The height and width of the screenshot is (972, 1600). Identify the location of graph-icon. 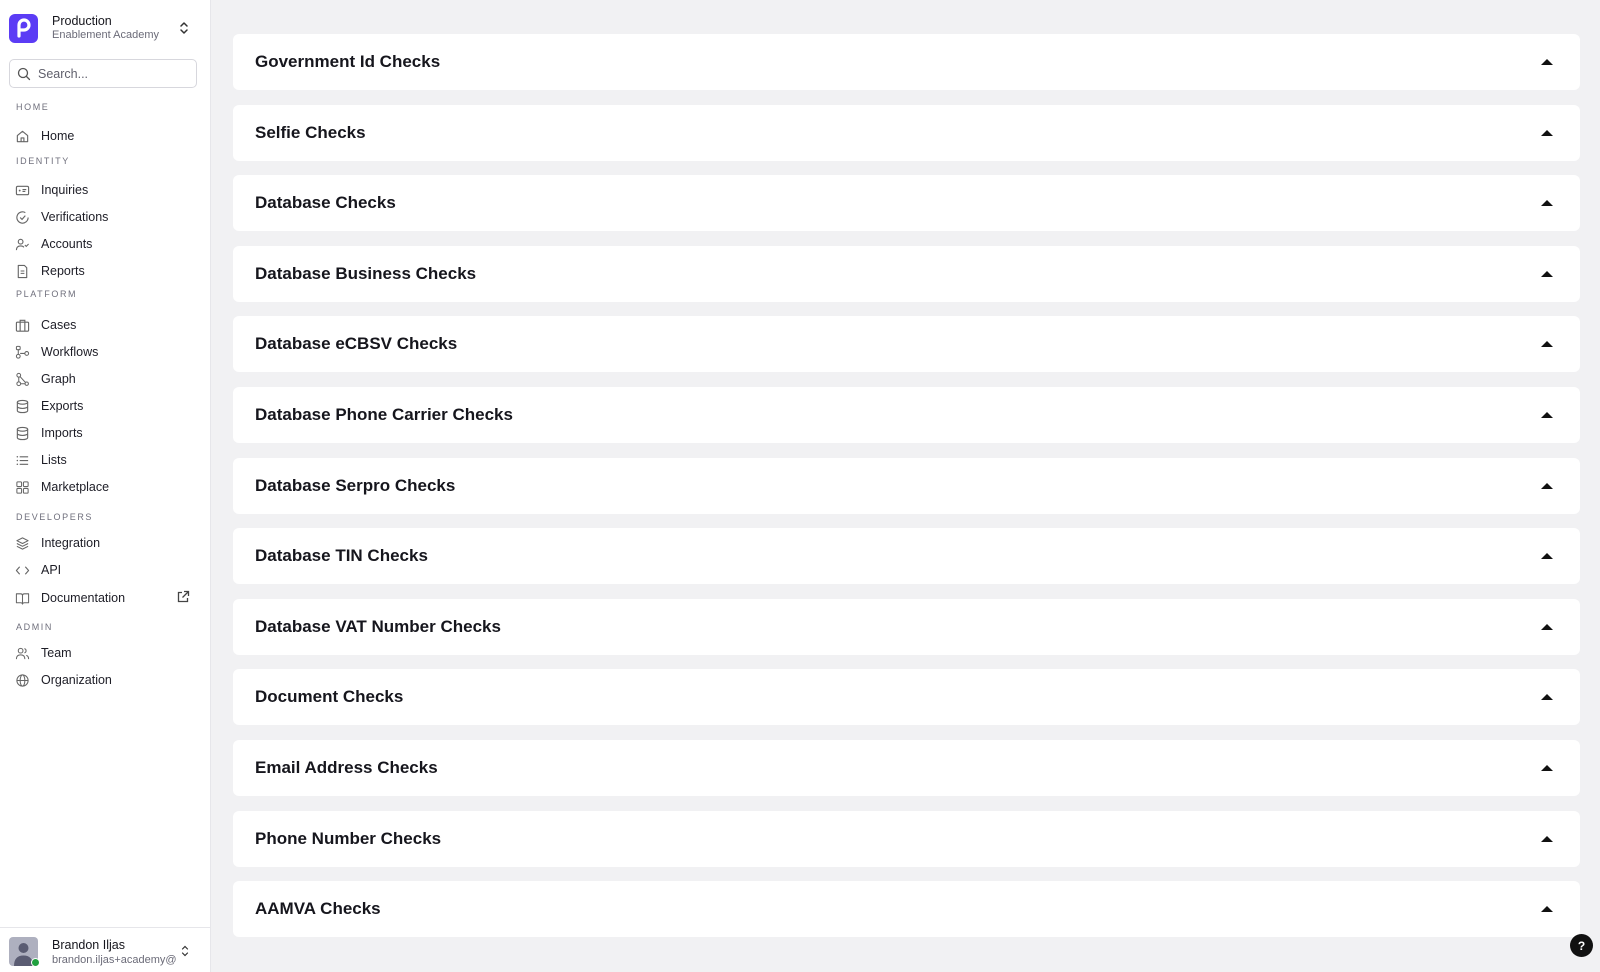
(22, 379).